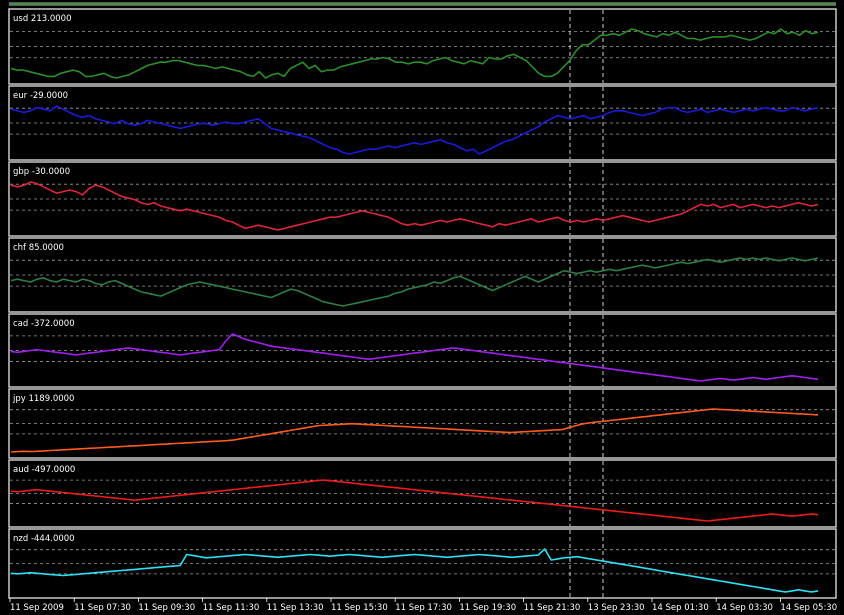 This screenshot has height=615, width=844. I want to click on x-tick-label: 11 Sep 19:30, so click(487, 608).